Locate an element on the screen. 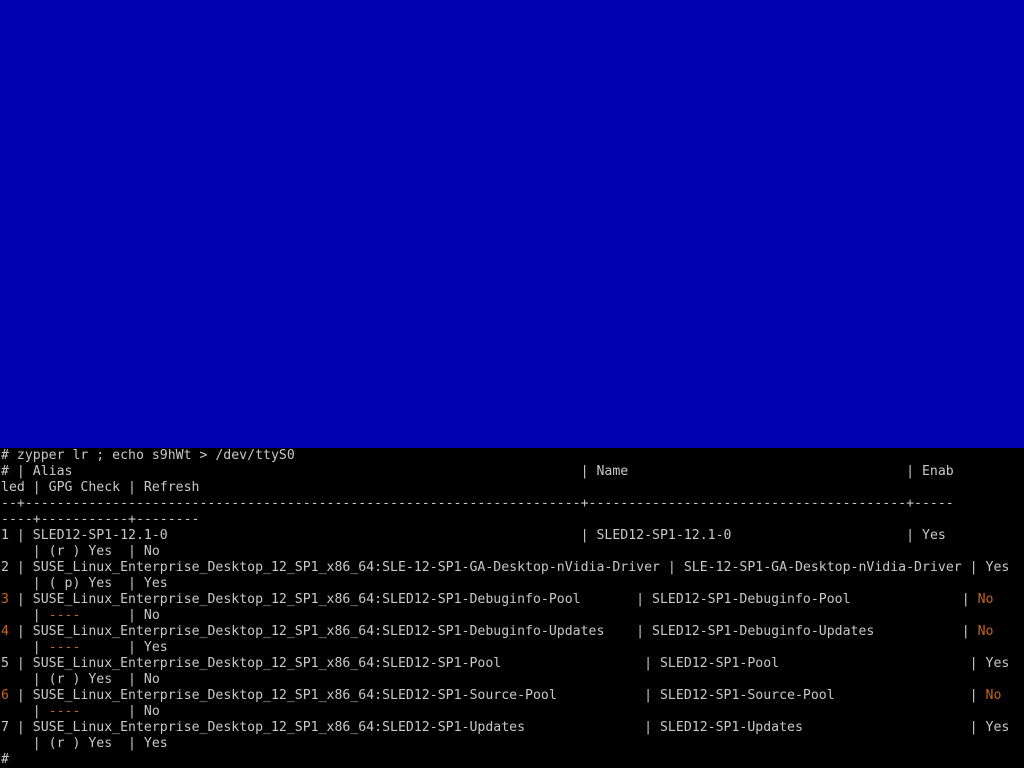 The height and width of the screenshot is (768, 1024). repo-number: 5 is located at coordinates (5, 663).